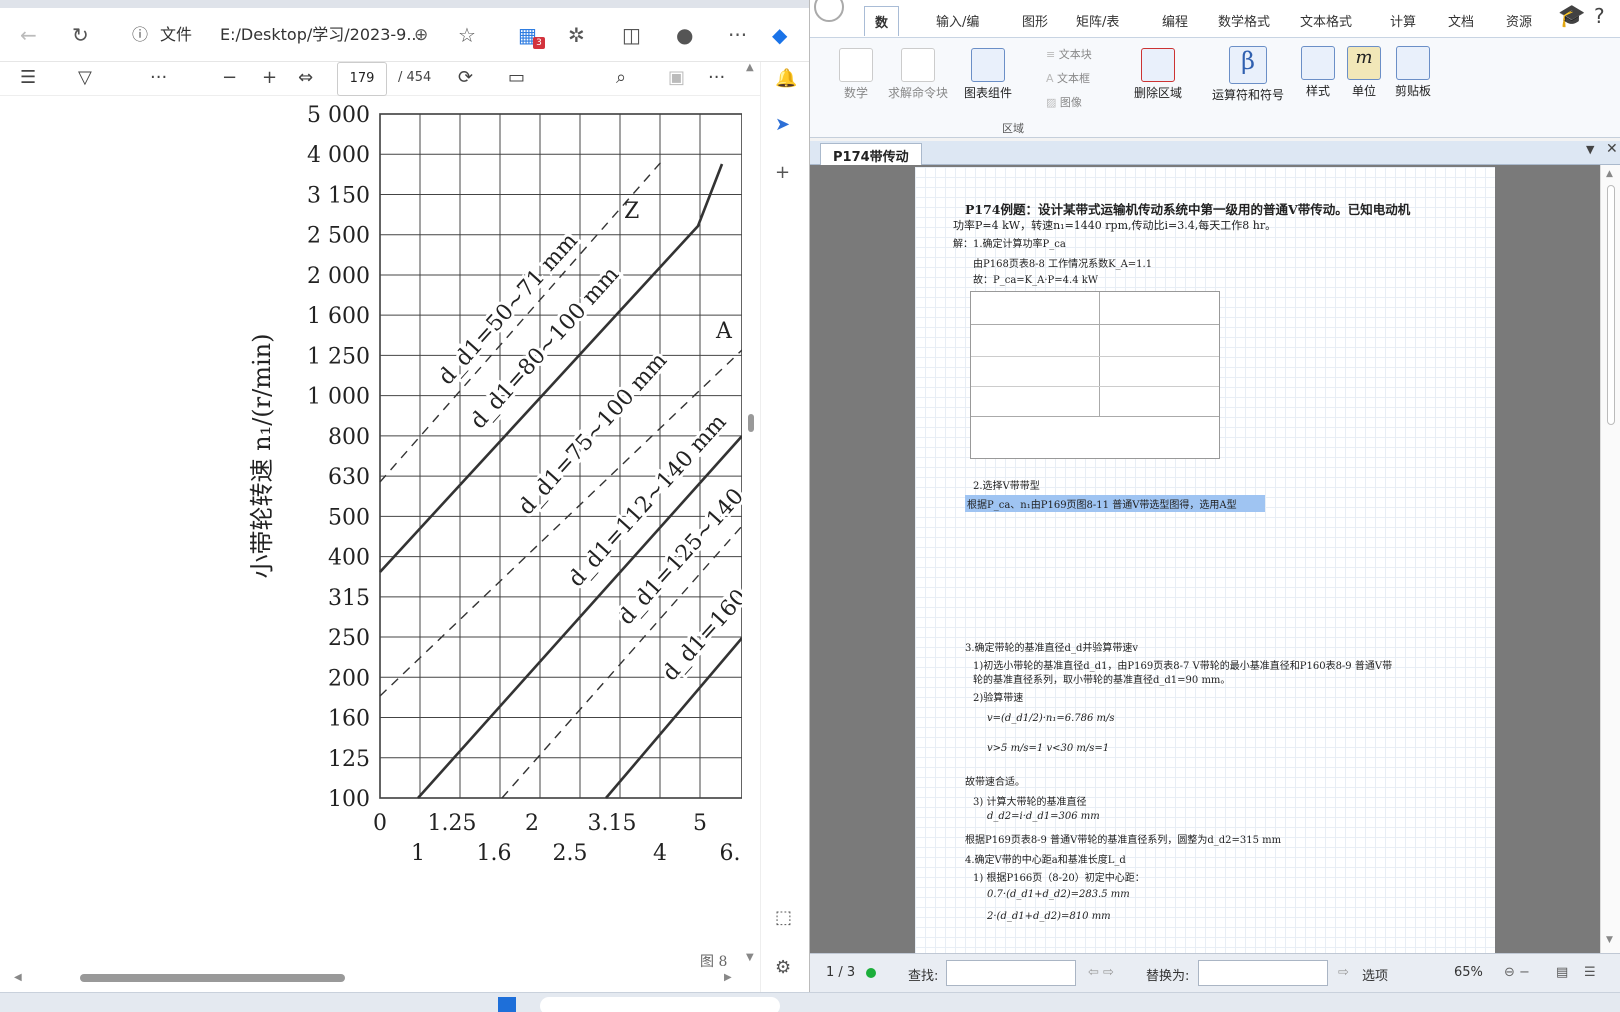 The image size is (1620, 1012). Describe the element at coordinates (918, 74) in the screenshot. I see `solve-block-button: 求解命令块` at that location.